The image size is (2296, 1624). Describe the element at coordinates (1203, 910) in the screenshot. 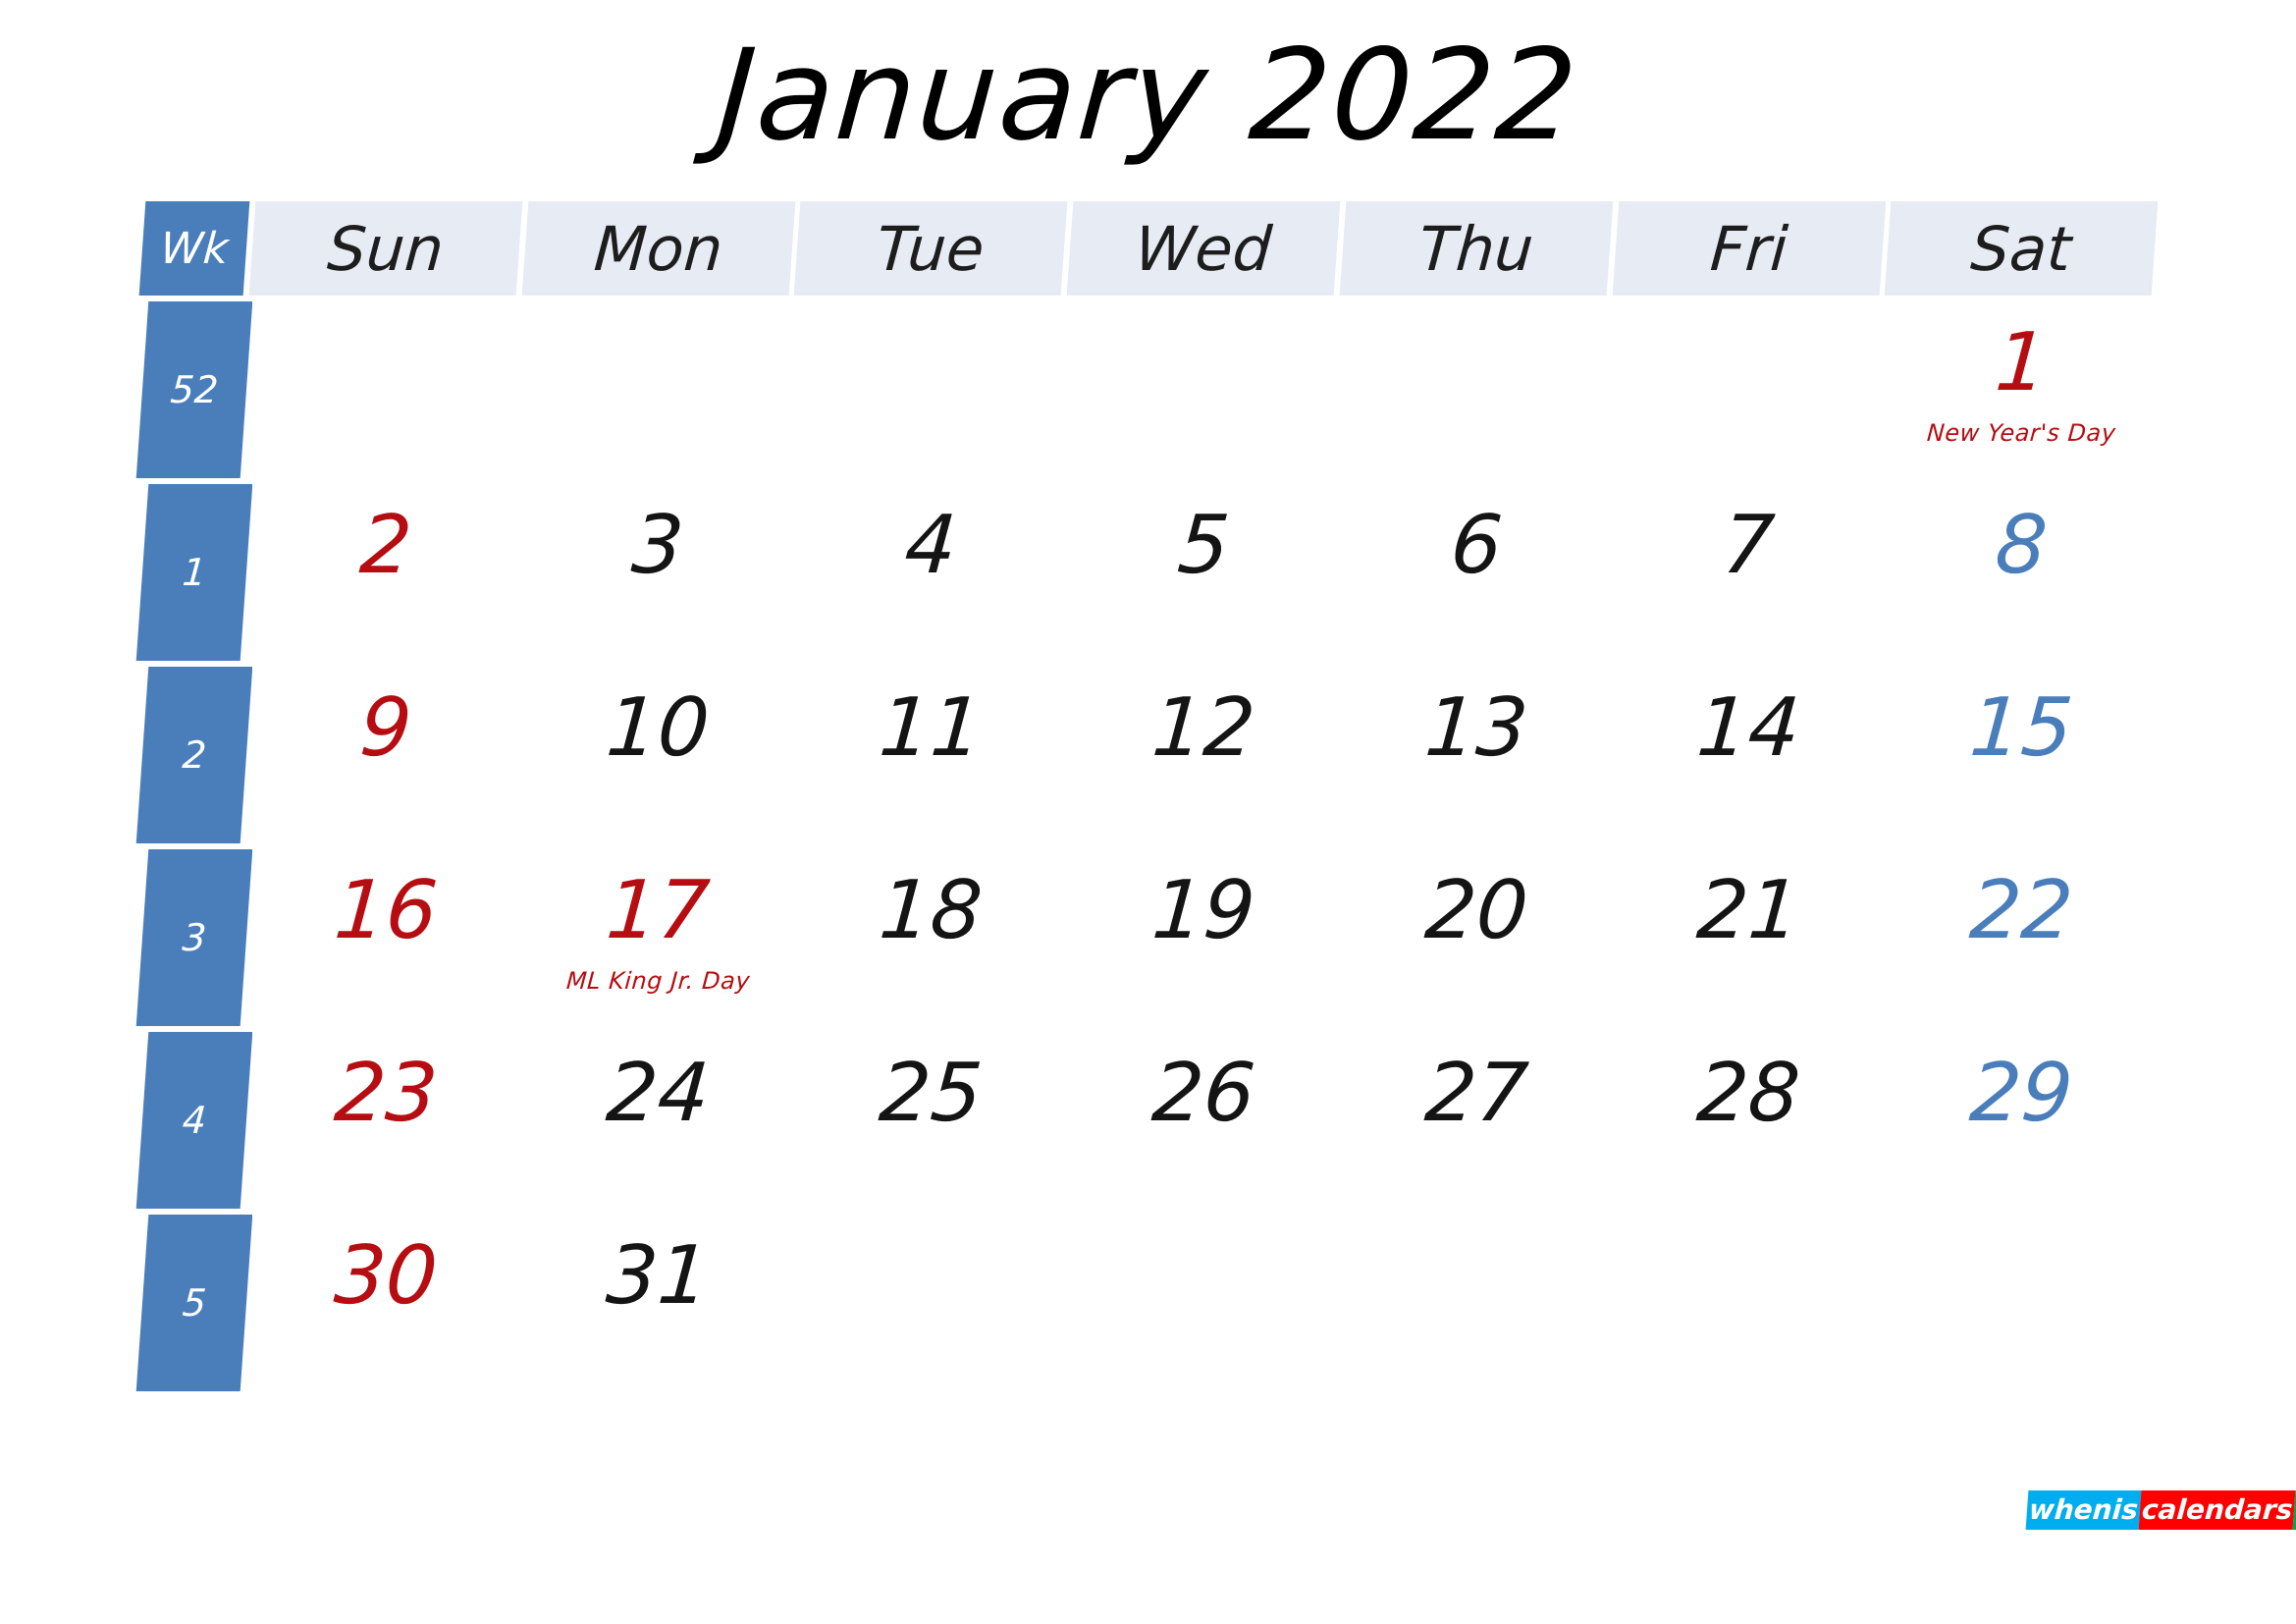

I see `day-number: 19` at that location.